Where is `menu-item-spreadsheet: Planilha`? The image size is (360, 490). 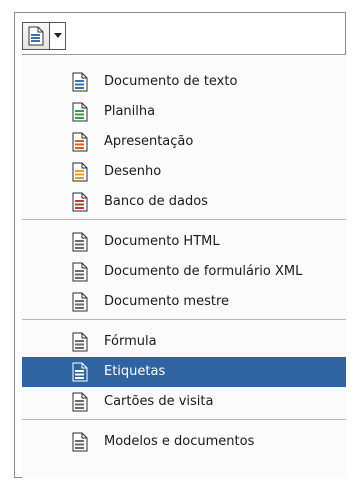 menu-item-spreadsheet: Planilha is located at coordinates (184, 112).